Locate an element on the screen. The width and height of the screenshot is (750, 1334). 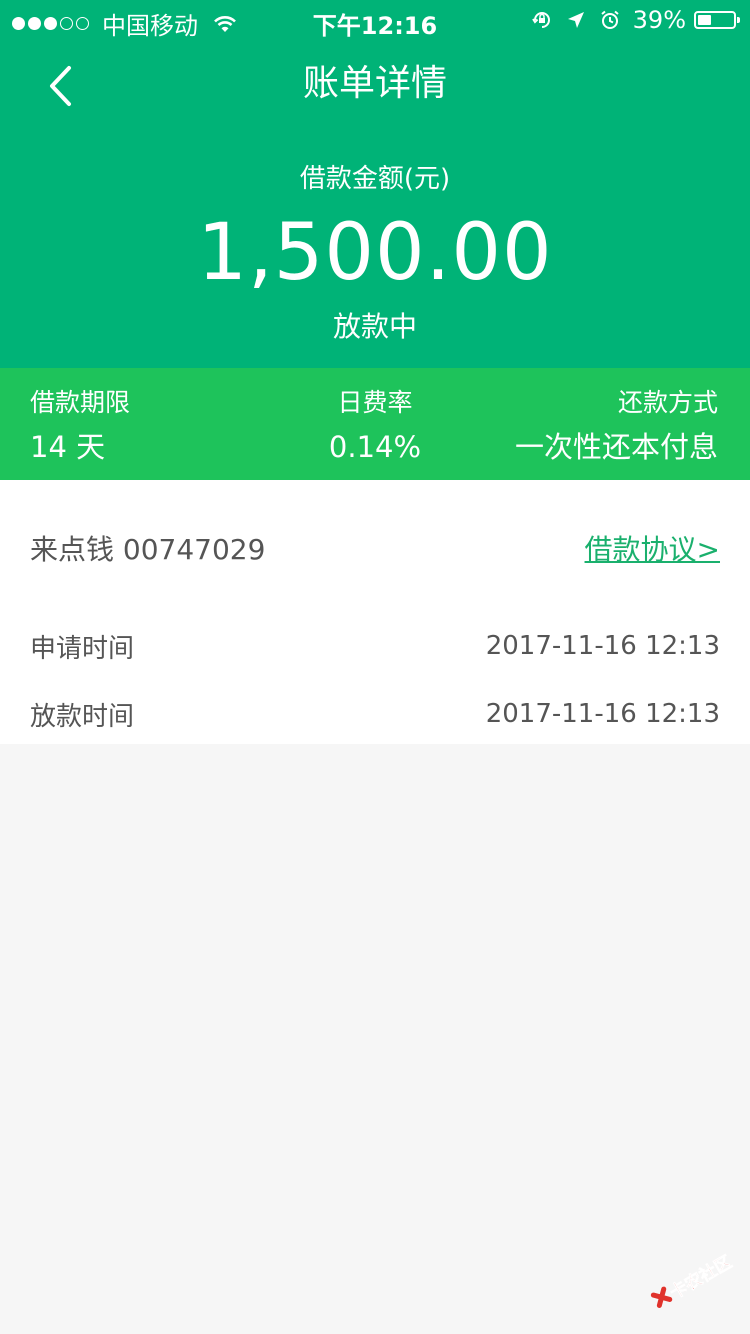
rotation-lock-icon is located at coordinates (540, 20).